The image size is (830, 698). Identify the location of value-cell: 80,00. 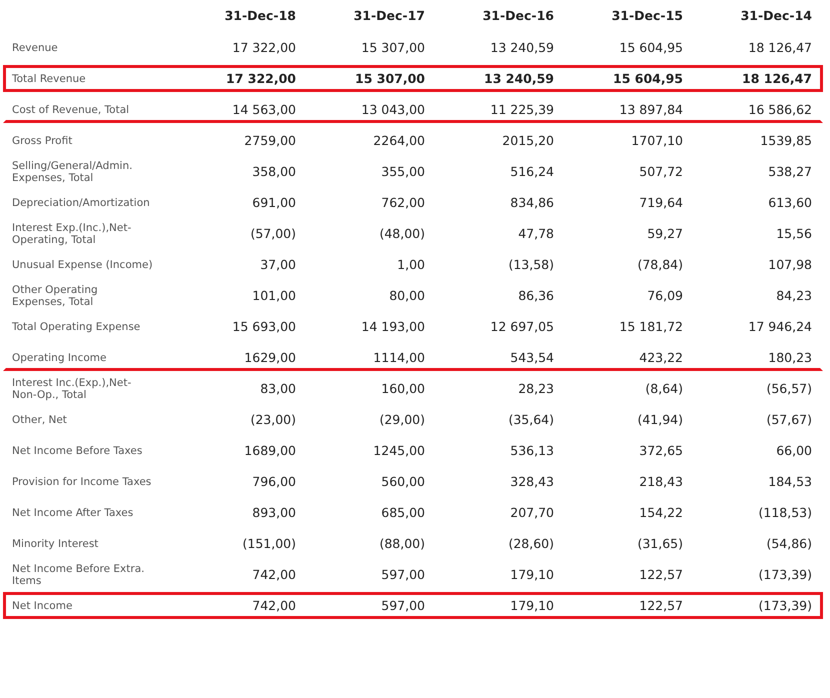
(407, 295).